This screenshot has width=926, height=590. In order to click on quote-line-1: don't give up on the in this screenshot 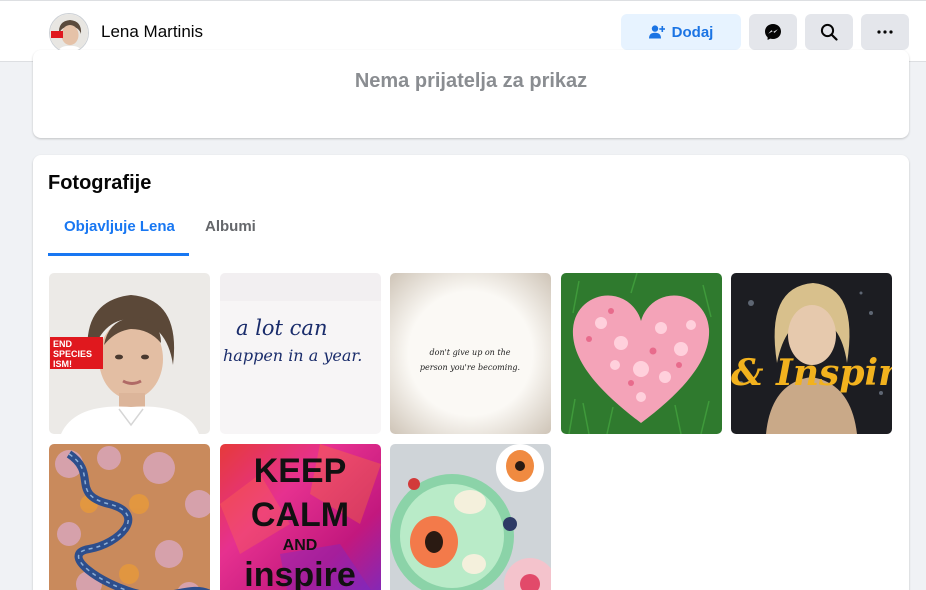, I will do `click(470, 352)`.